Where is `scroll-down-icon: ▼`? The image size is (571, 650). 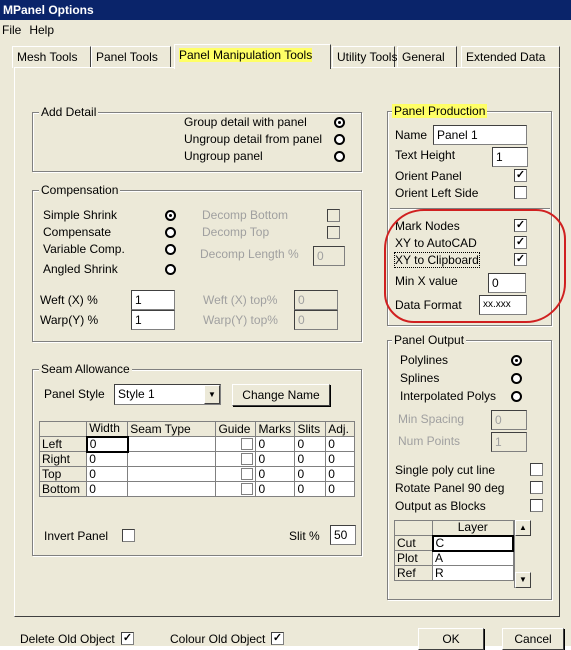
scroll-down-icon: ▼ is located at coordinates (523, 580).